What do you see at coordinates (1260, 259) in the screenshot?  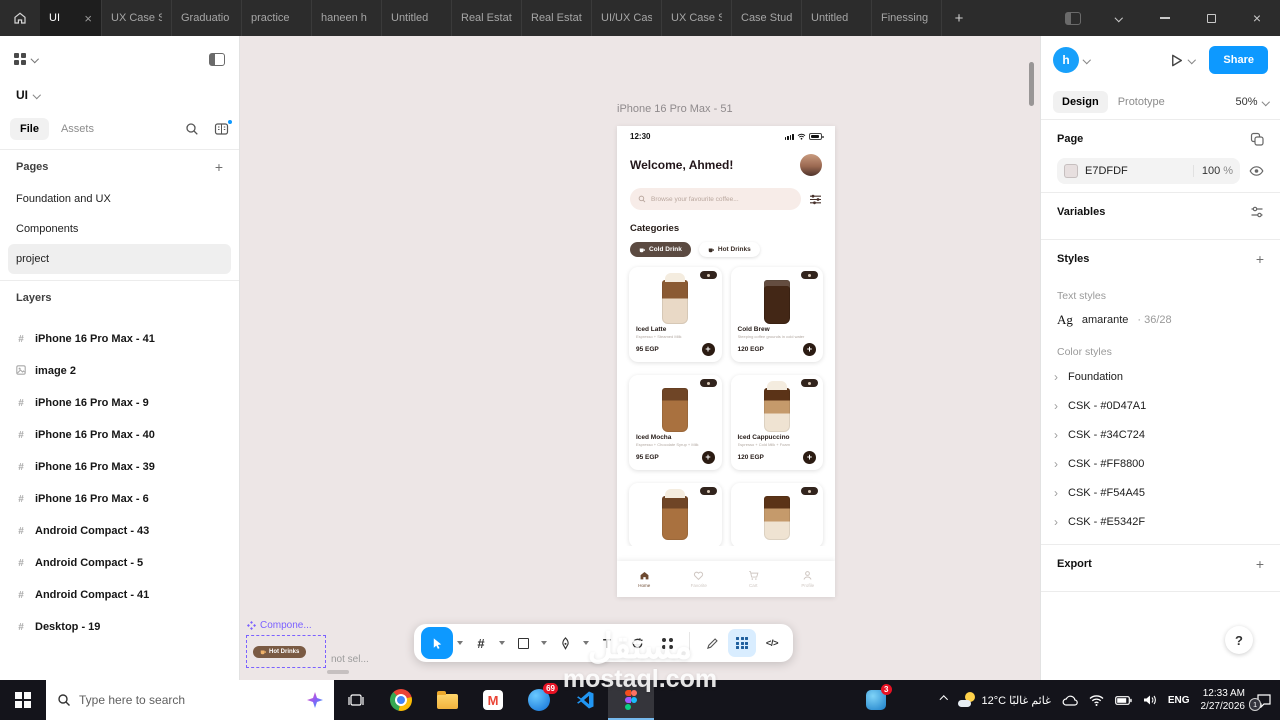 I see `add-style-button: +` at bounding box center [1260, 259].